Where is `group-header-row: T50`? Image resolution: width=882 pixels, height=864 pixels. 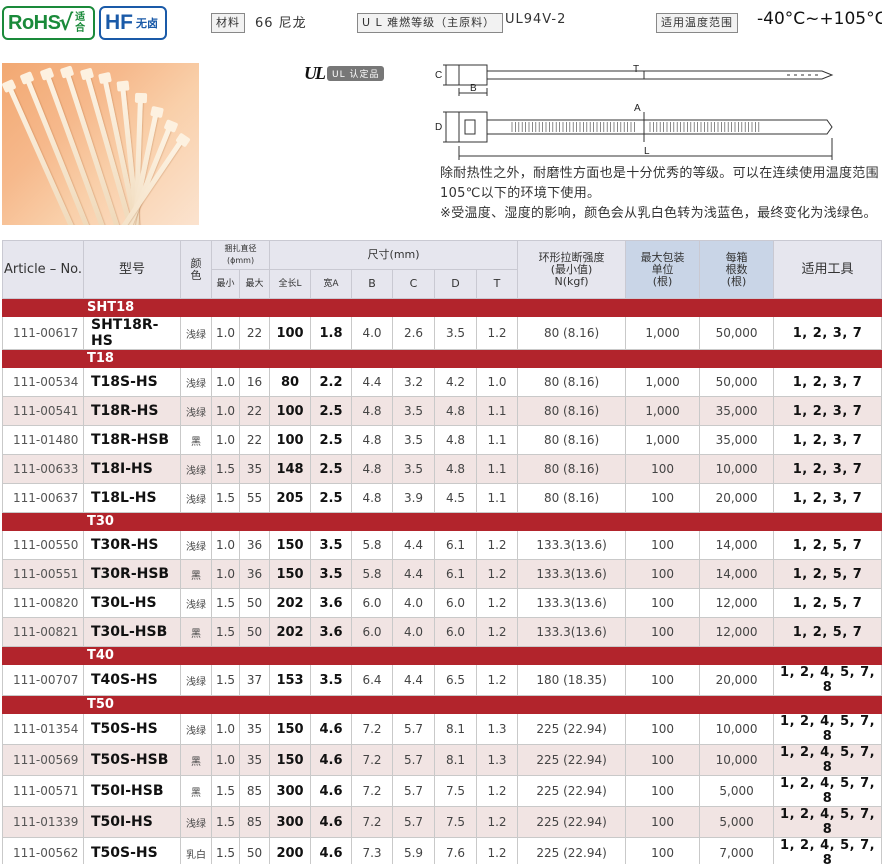
group-header-row: T50 is located at coordinates (441, 704).